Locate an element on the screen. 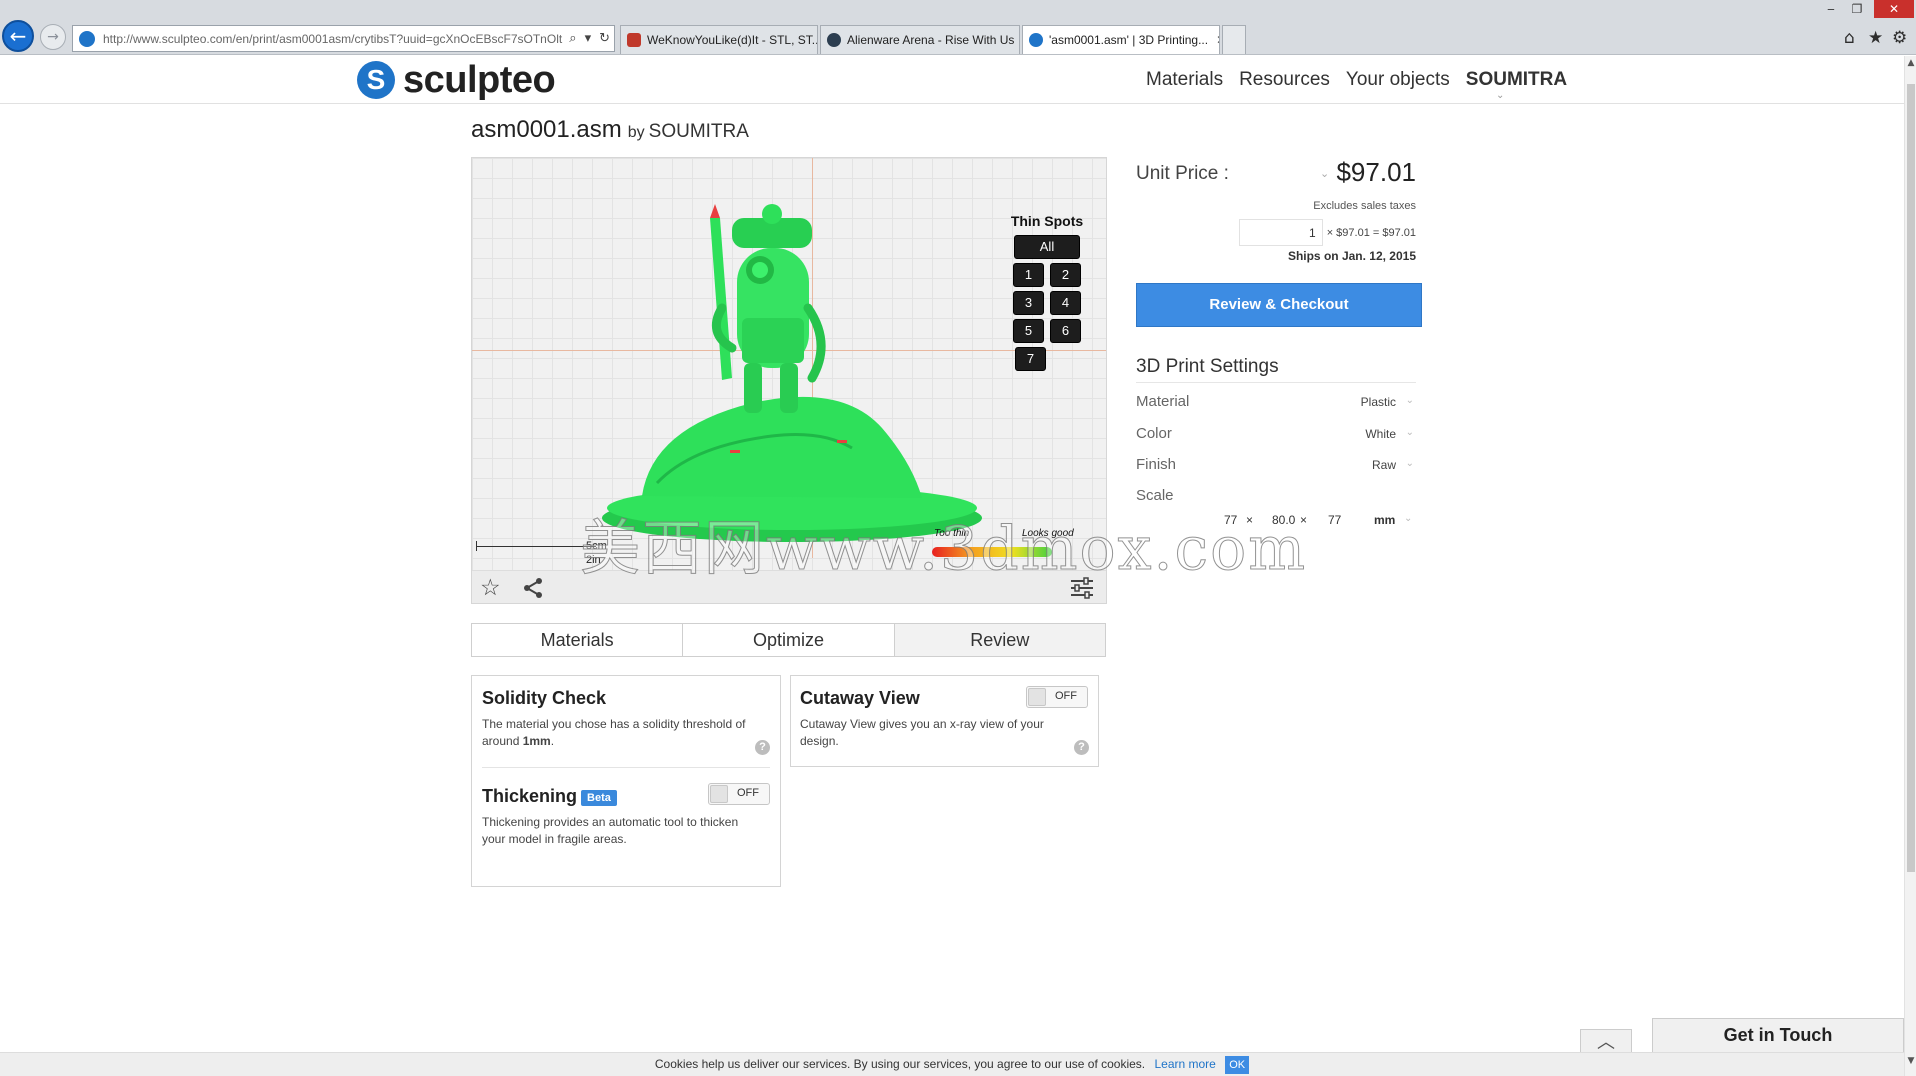 The height and width of the screenshot is (1076, 1916). share-icon is located at coordinates (533, 590).